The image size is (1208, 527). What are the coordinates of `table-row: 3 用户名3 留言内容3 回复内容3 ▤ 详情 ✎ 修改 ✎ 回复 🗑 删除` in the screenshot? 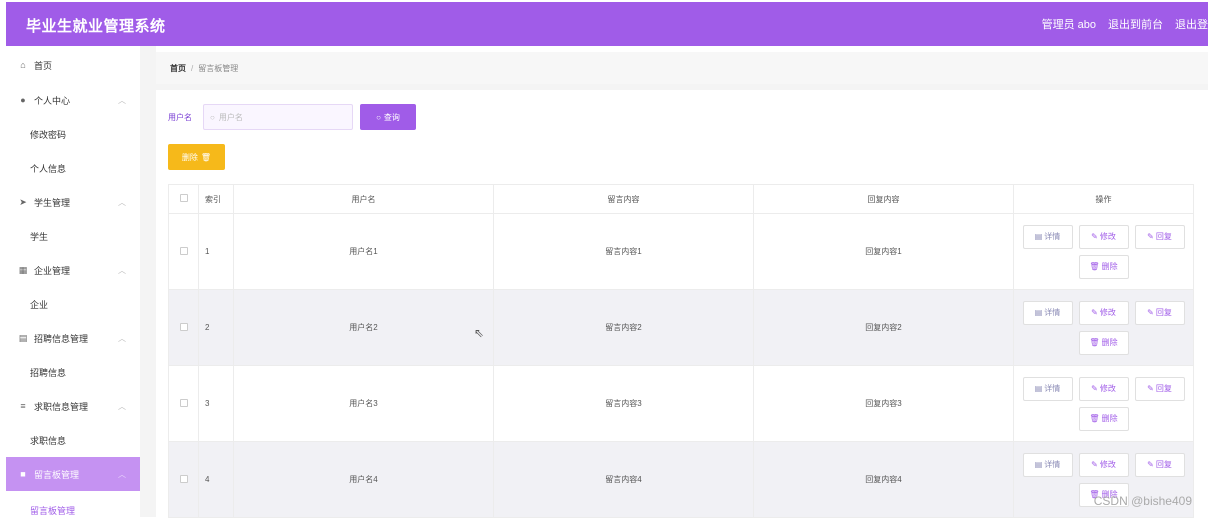 It's located at (681, 403).